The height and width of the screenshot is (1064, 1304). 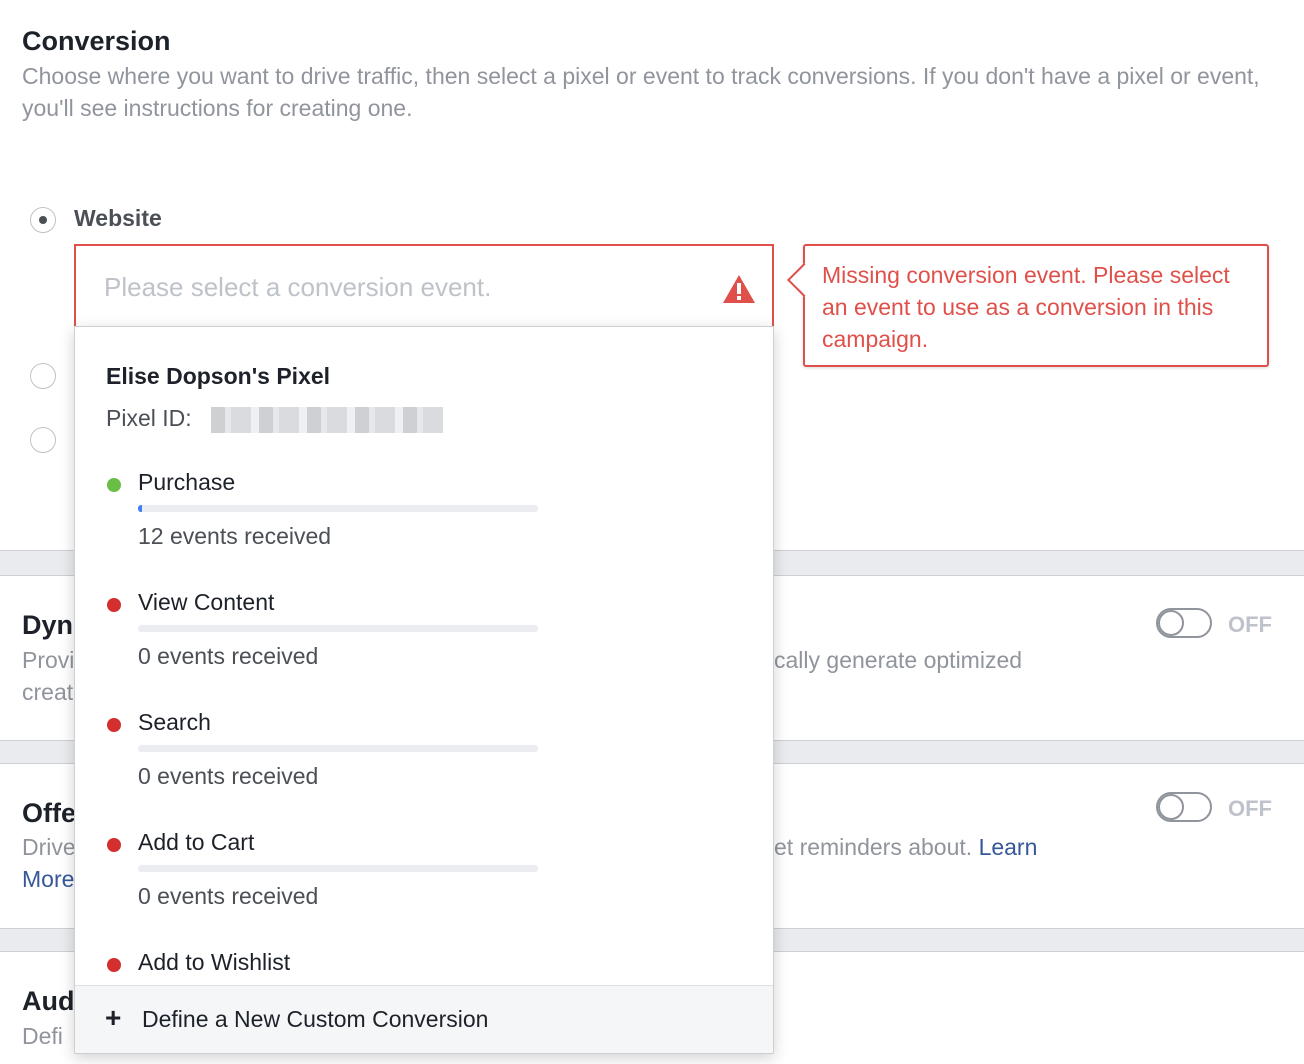 I want to click on offer-desc-left: Drive, so click(x=49, y=847).